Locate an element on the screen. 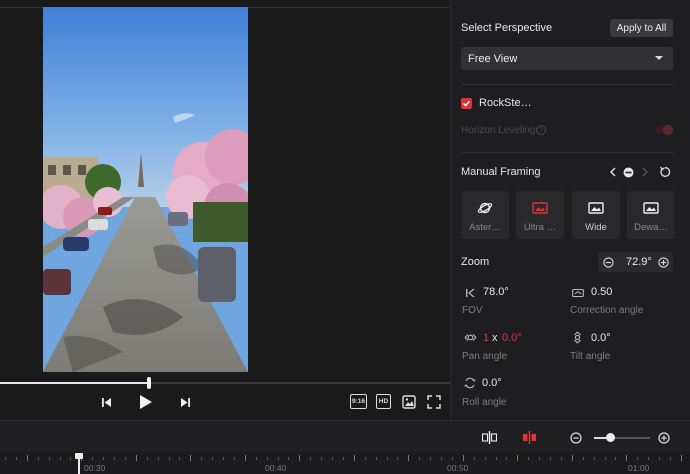  manual-framing-title: Manual Framing is located at coordinates (501, 172).